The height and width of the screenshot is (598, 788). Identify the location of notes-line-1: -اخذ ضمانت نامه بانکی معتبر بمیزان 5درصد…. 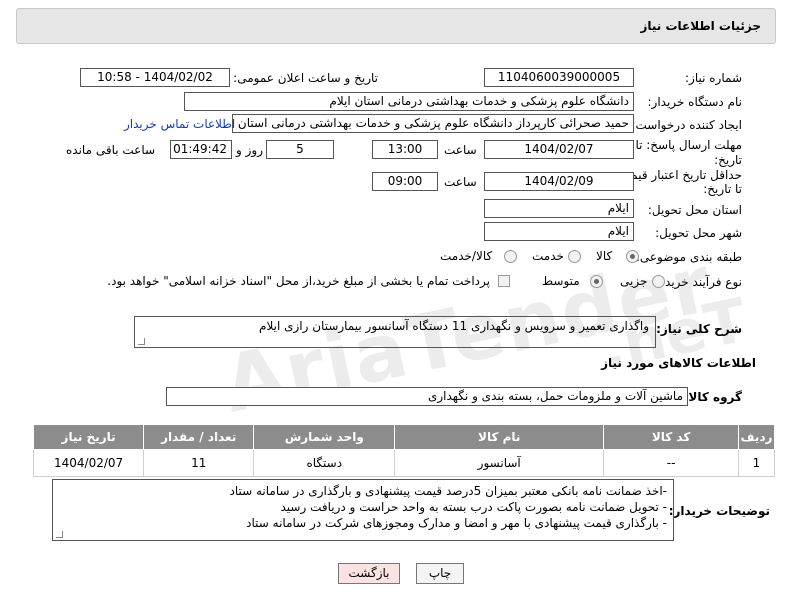
(448, 491).